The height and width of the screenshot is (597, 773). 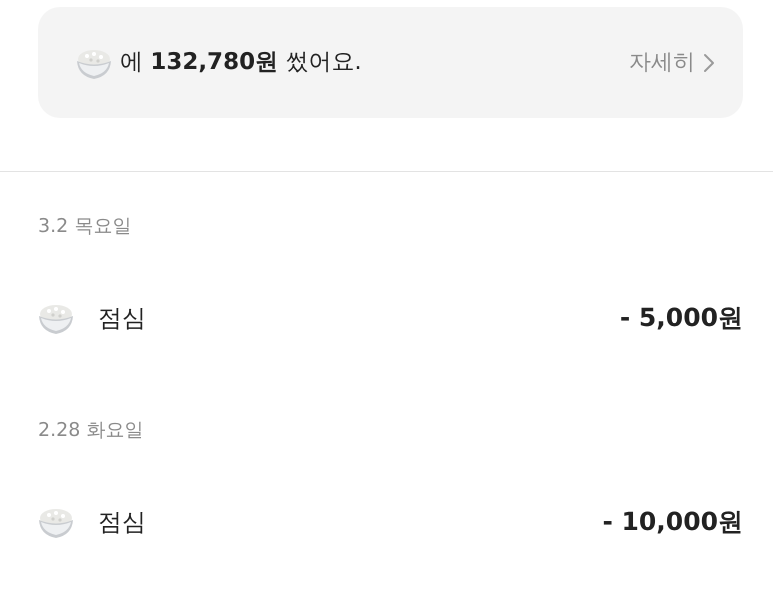 What do you see at coordinates (91, 430) in the screenshot?
I see `date-heading: 2.28 화요일` at bounding box center [91, 430].